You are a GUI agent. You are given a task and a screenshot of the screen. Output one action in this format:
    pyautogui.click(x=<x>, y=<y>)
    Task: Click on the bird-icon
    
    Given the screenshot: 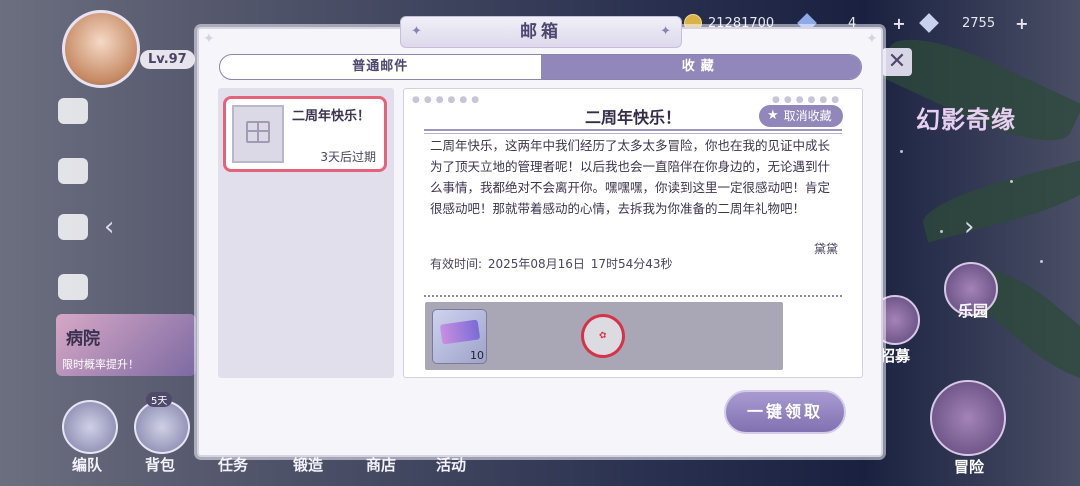 What is the action you would take?
    pyautogui.click(x=73, y=287)
    